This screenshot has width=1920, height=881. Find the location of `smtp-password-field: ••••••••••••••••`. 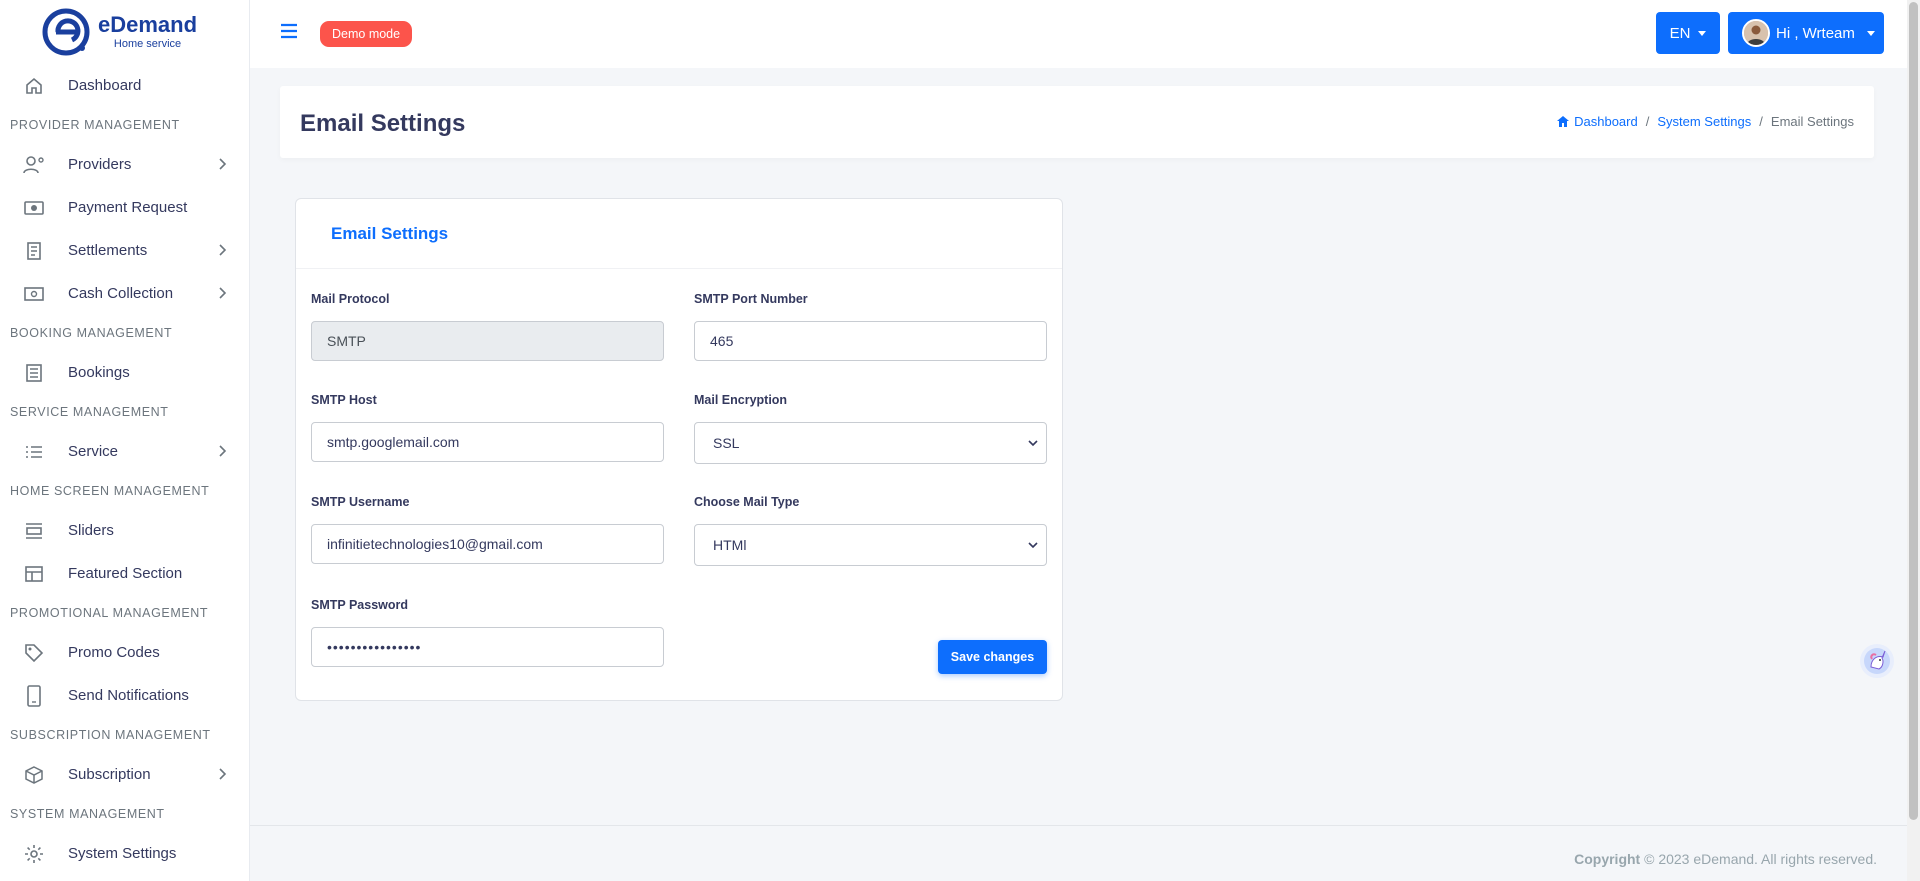

smtp-password-field: •••••••••••••••• is located at coordinates (487, 647).